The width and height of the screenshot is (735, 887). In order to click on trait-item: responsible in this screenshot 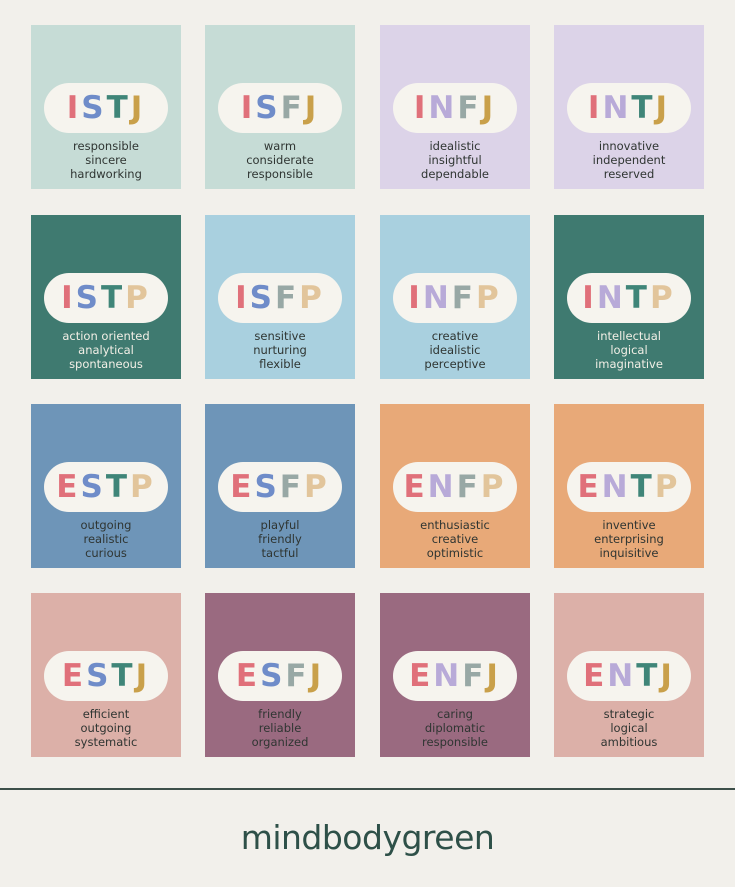, I will do `click(106, 146)`.